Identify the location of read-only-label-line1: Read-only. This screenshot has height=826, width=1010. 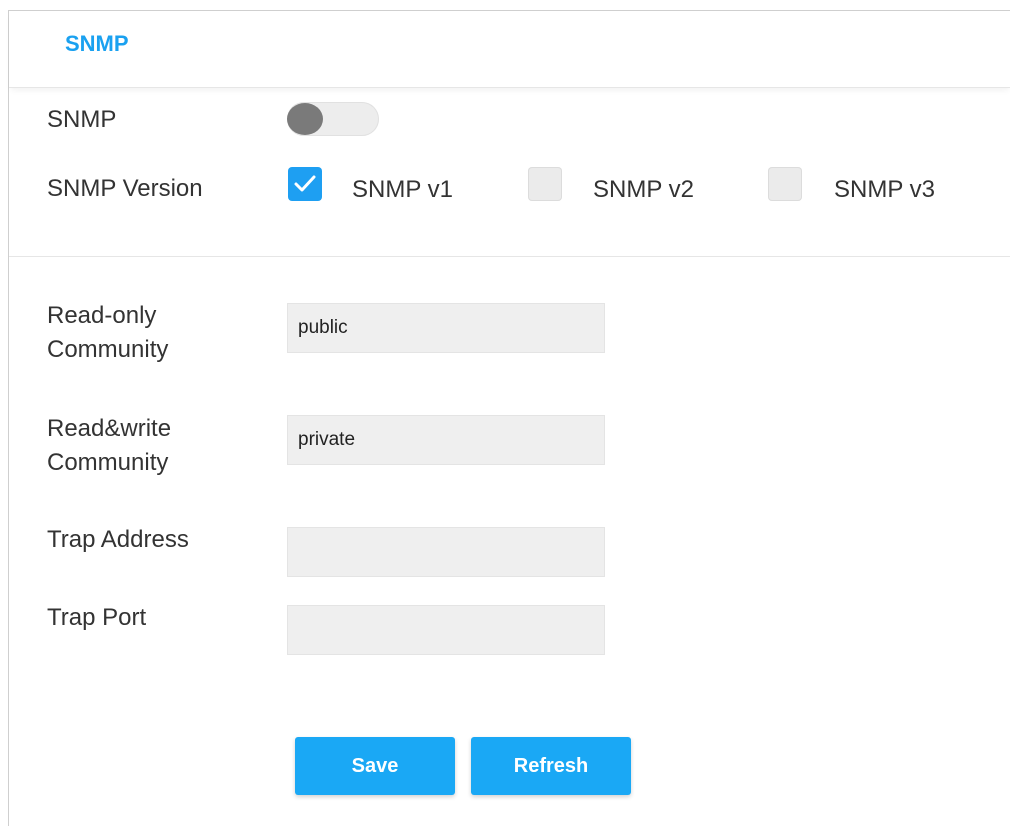
(102, 315).